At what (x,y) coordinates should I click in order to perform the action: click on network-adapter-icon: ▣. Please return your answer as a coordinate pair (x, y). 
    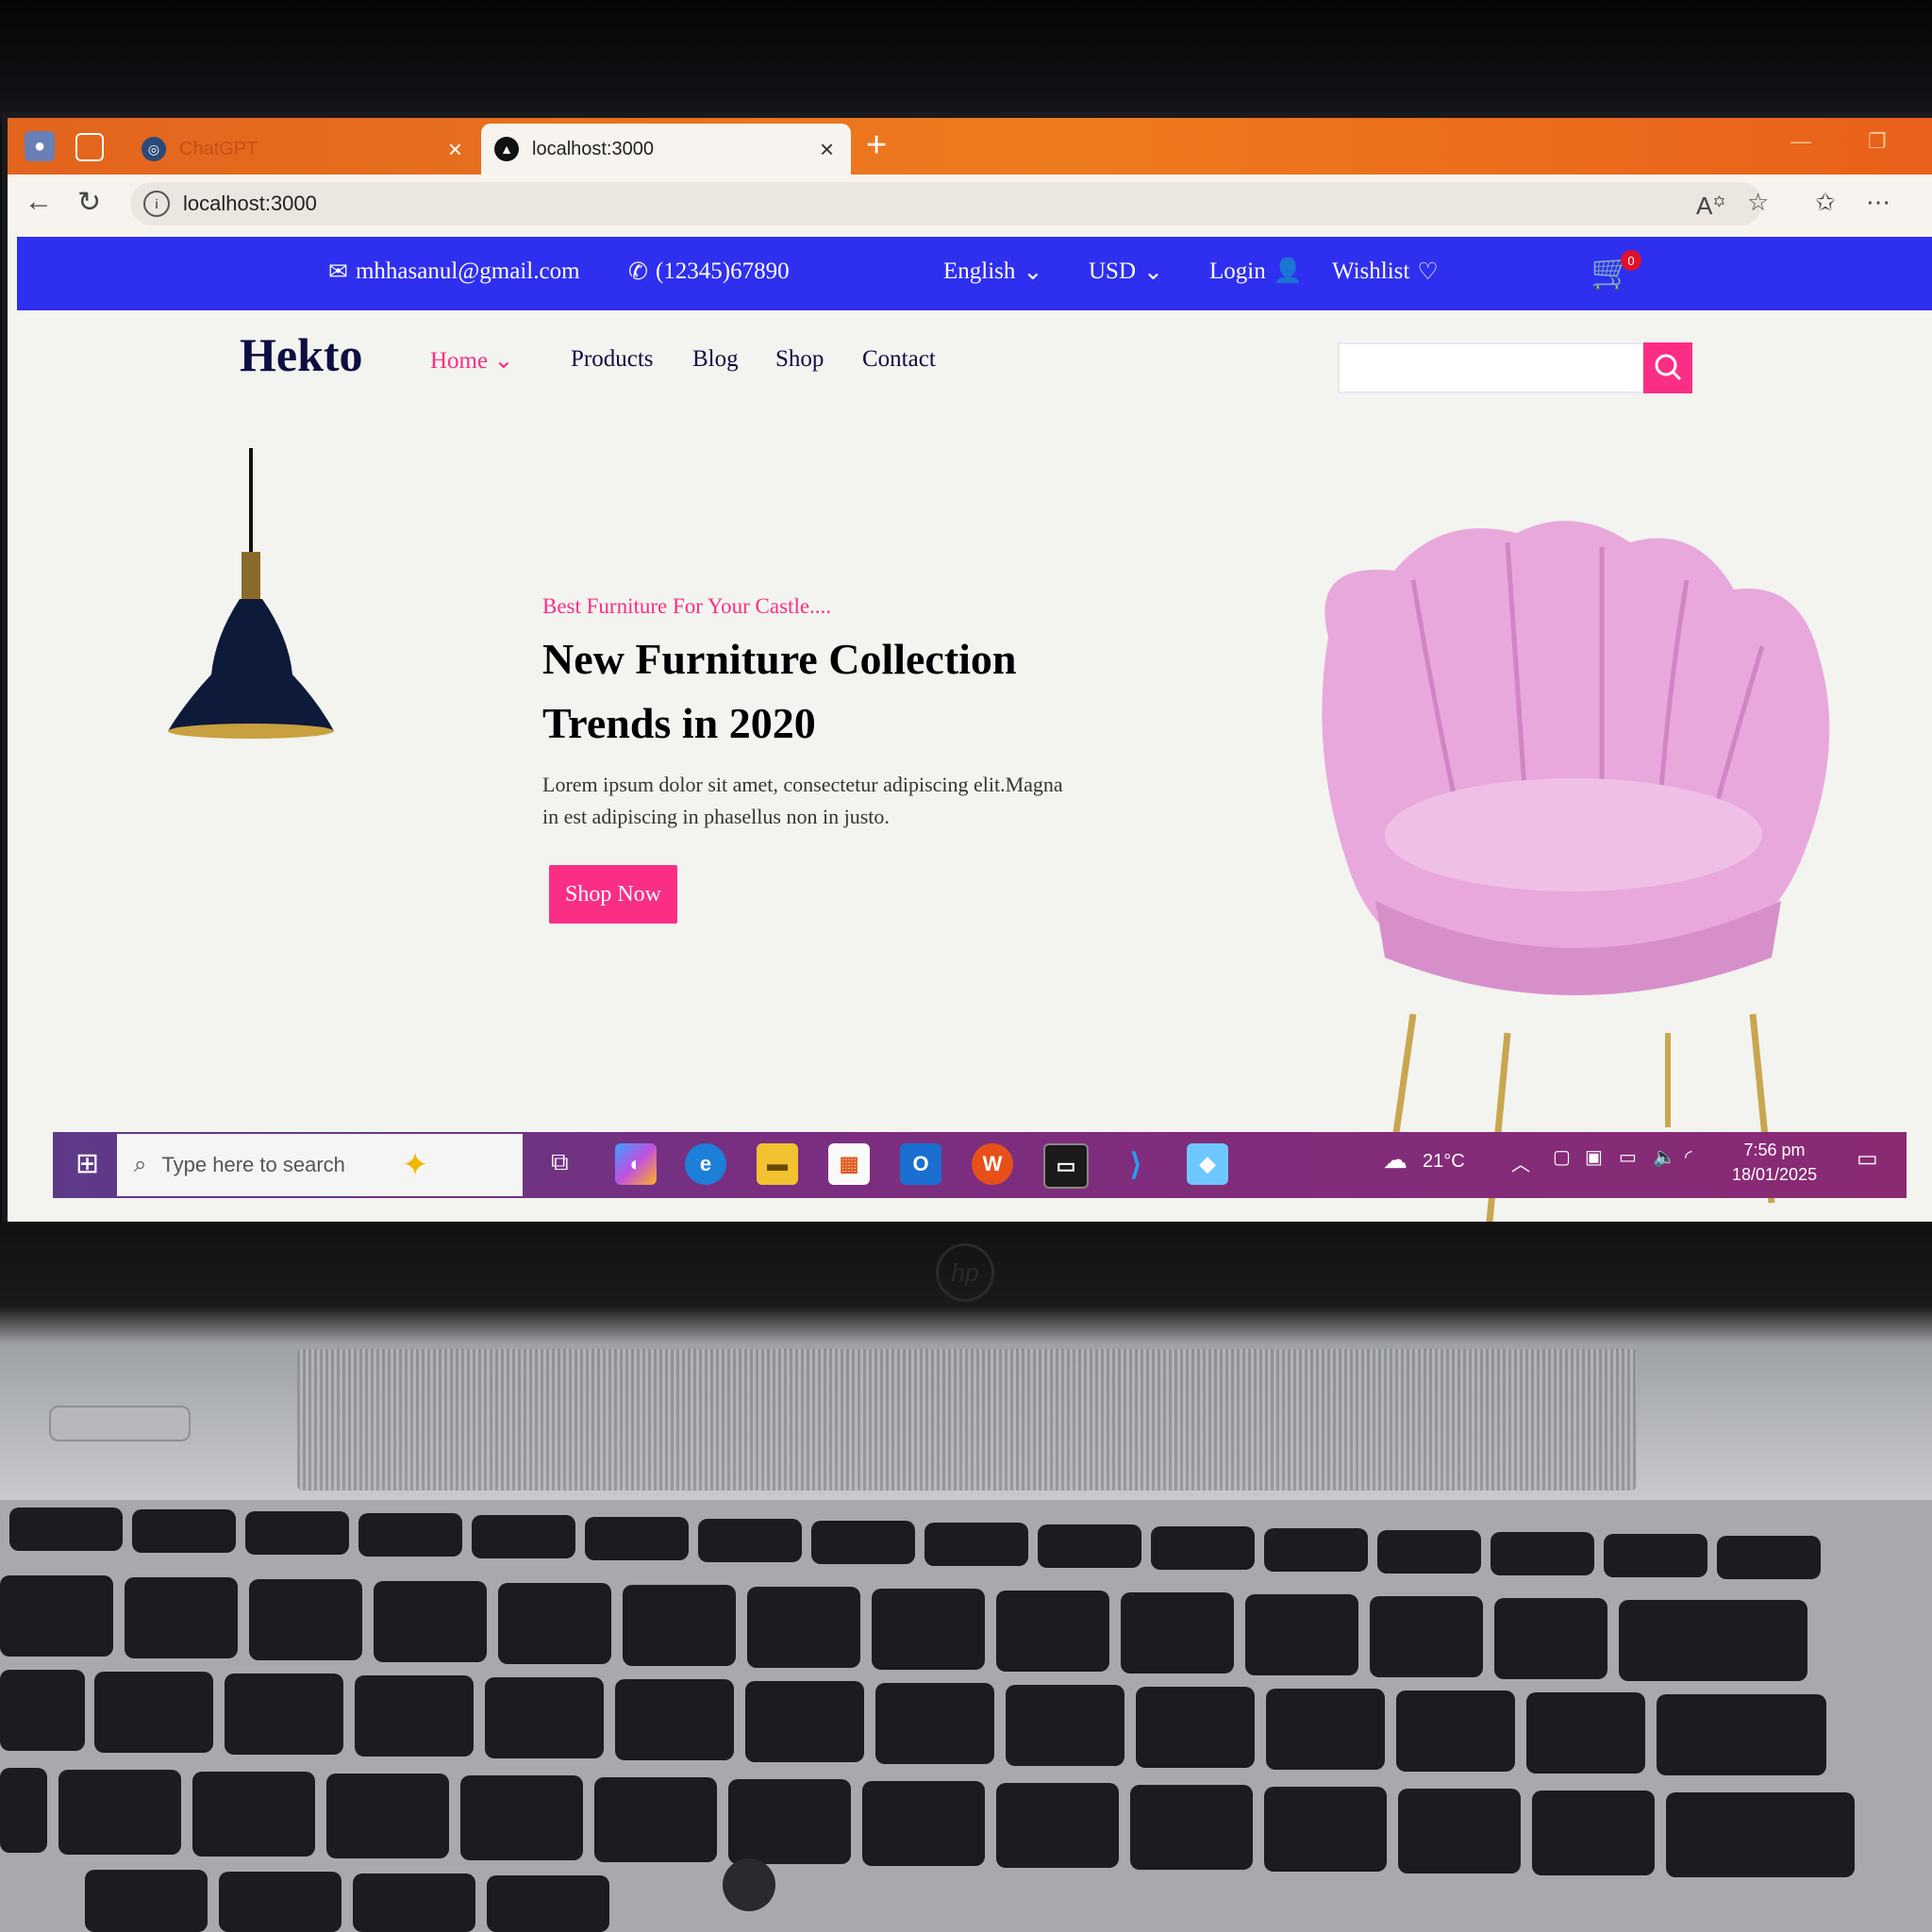
    Looking at the image, I should click on (1594, 1157).